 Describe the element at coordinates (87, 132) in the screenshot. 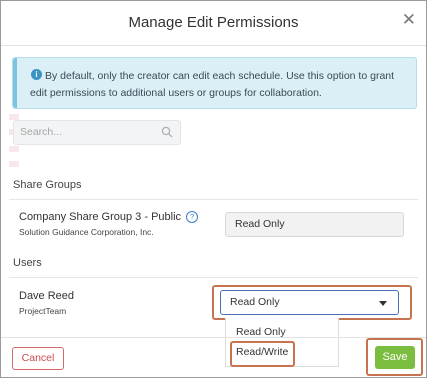

I see `search-input` at that location.